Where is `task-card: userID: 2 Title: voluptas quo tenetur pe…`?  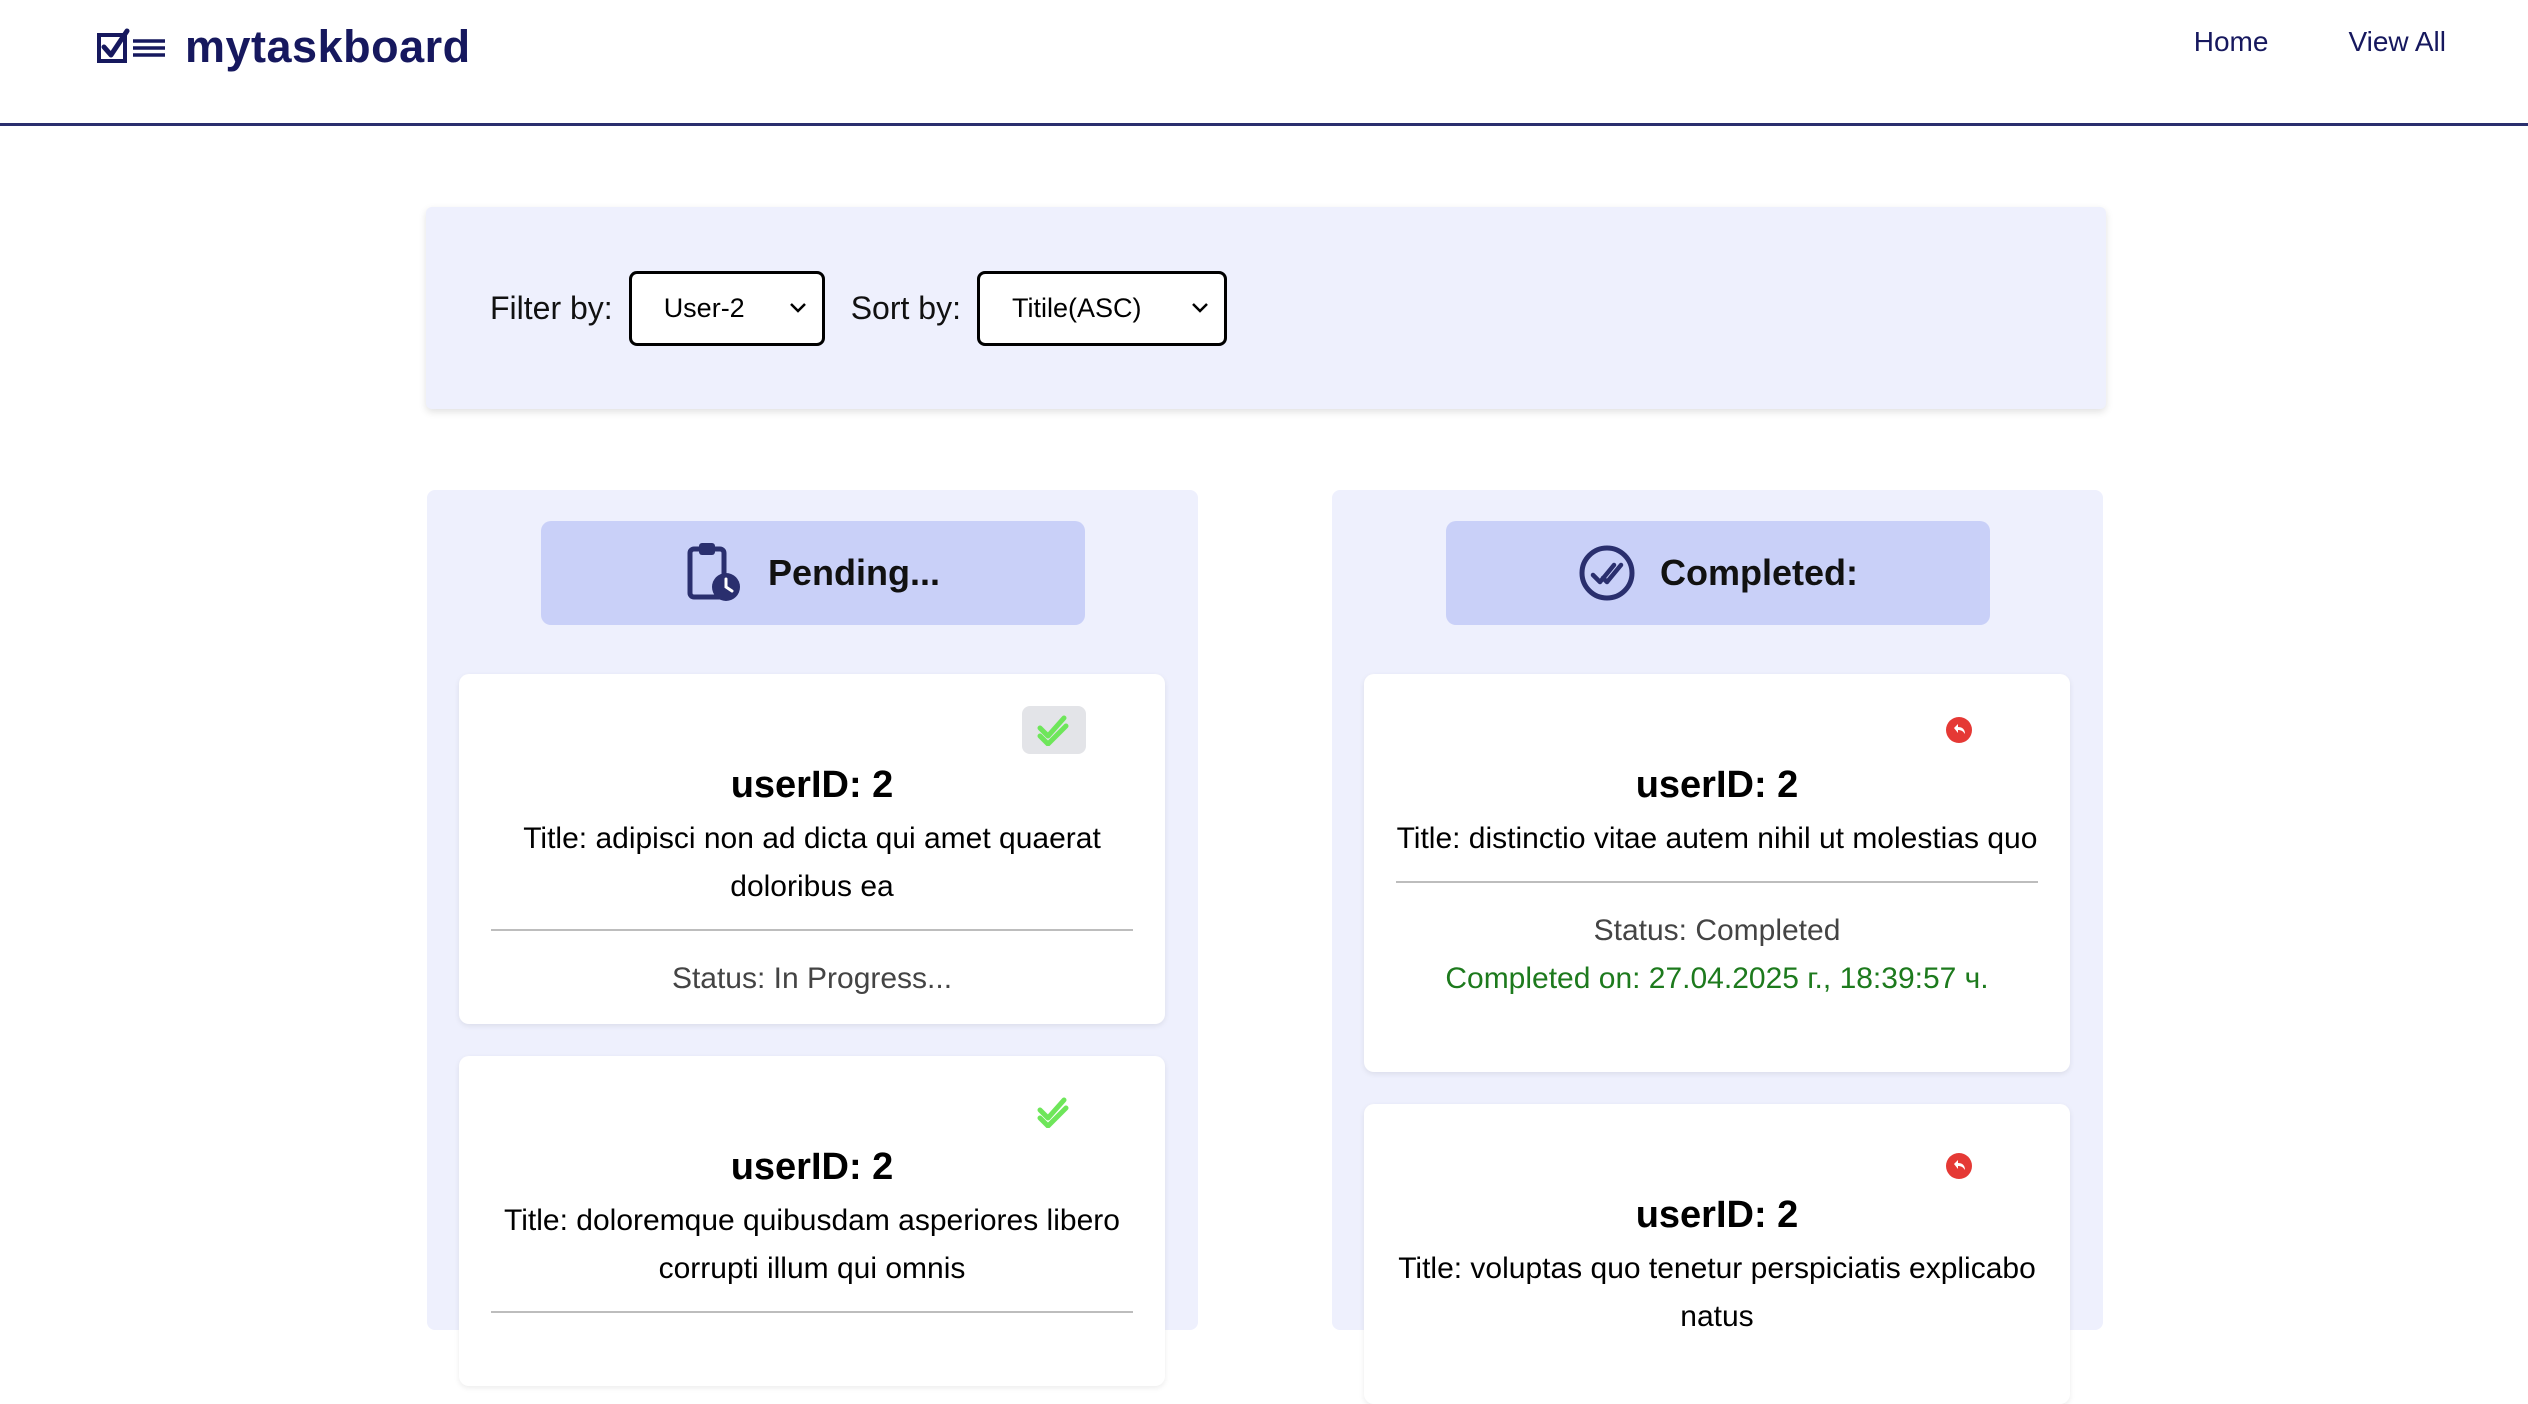
task-card: userID: 2 Title: voluptas quo tenetur pe… is located at coordinates (1717, 1254).